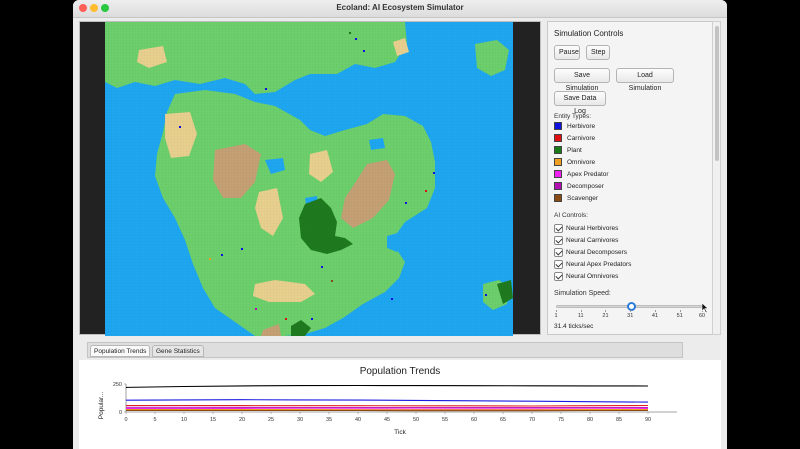  I want to click on simulation-speed-label: Simulation Speed:, so click(582, 293).